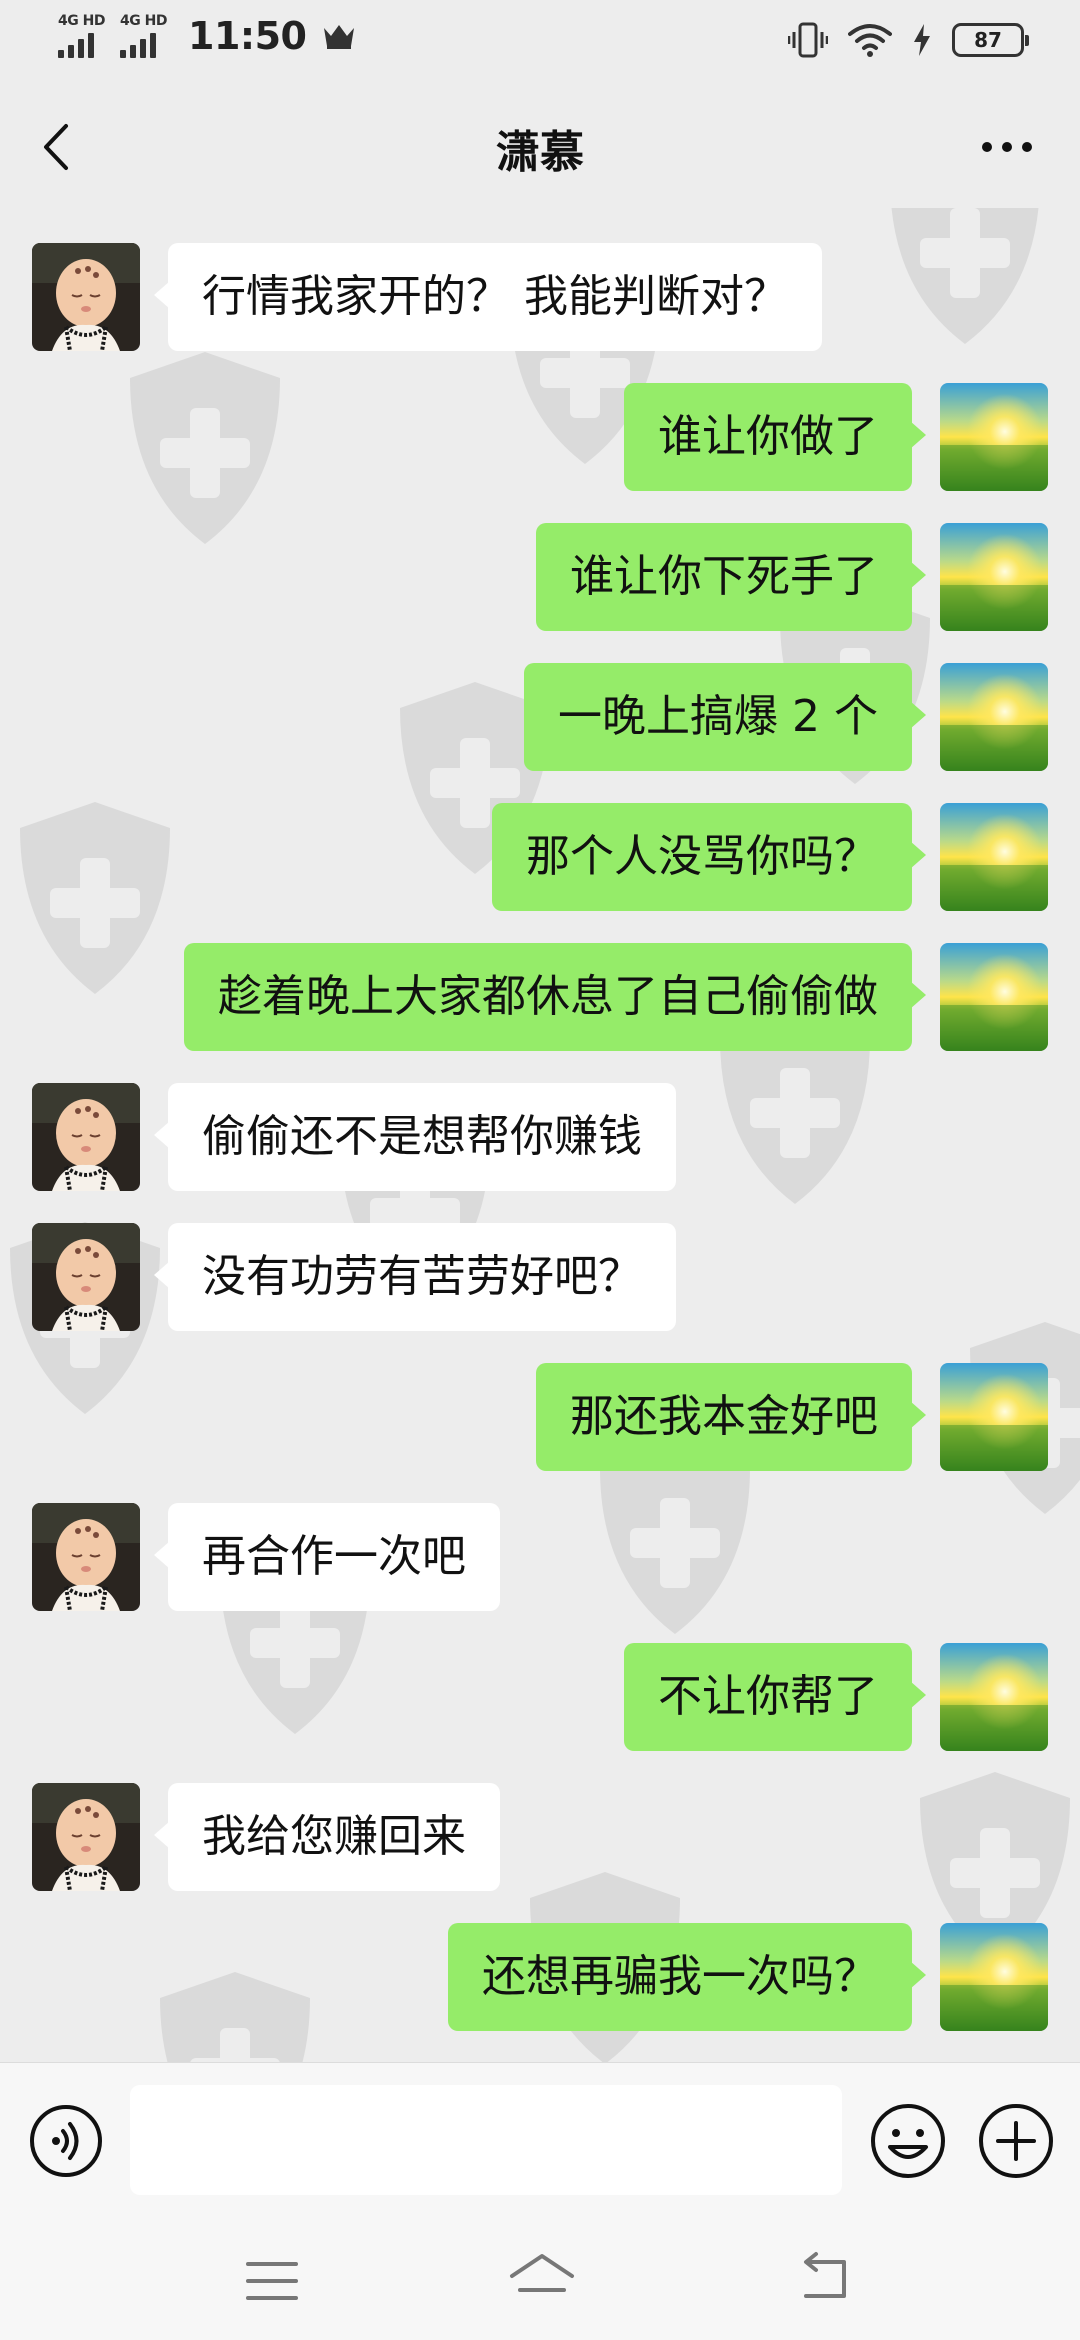 Image resolution: width=1080 pixels, height=2340 pixels. What do you see at coordinates (82, 36) in the screenshot?
I see `signal-1-icon: 4G HD` at bounding box center [82, 36].